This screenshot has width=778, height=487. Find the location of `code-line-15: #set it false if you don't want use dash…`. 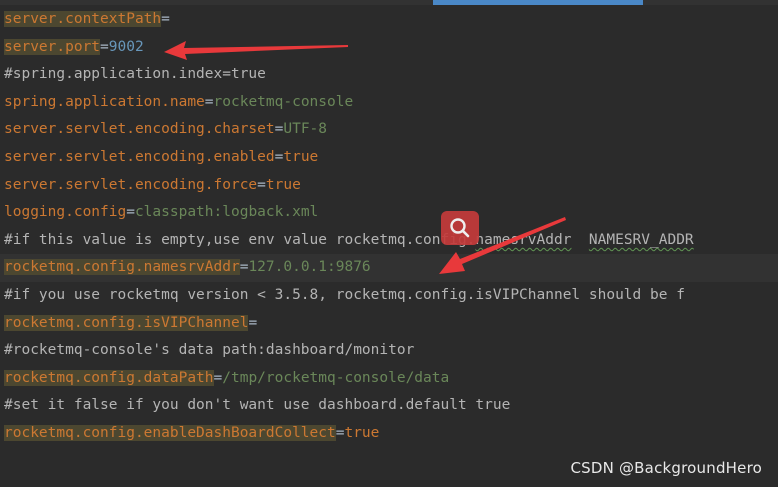

code-line-15: #set it false if you don't want use dash… is located at coordinates (389, 406).